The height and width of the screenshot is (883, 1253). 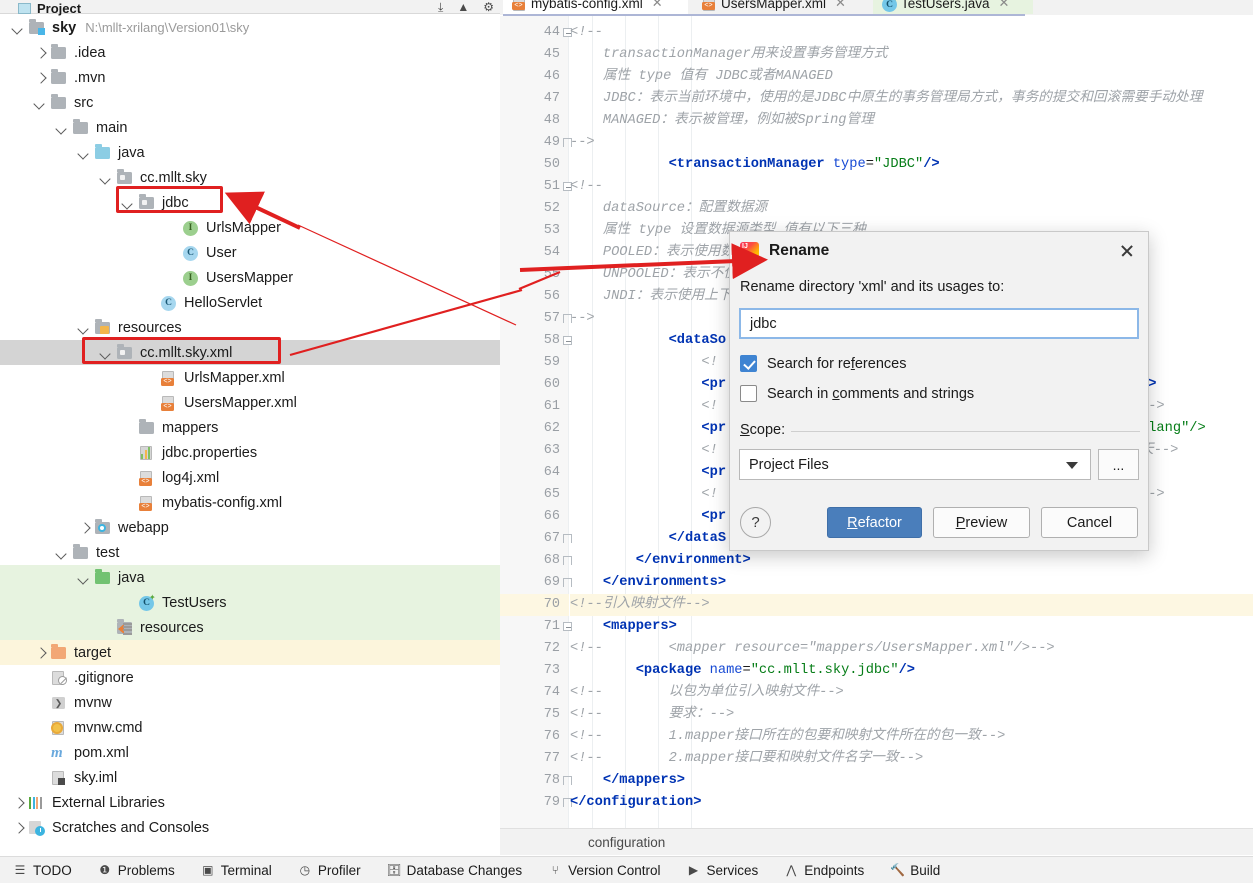 What do you see at coordinates (876, 841) in the screenshot?
I see `editor-breadcrumb: configuration` at bounding box center [876, 841].